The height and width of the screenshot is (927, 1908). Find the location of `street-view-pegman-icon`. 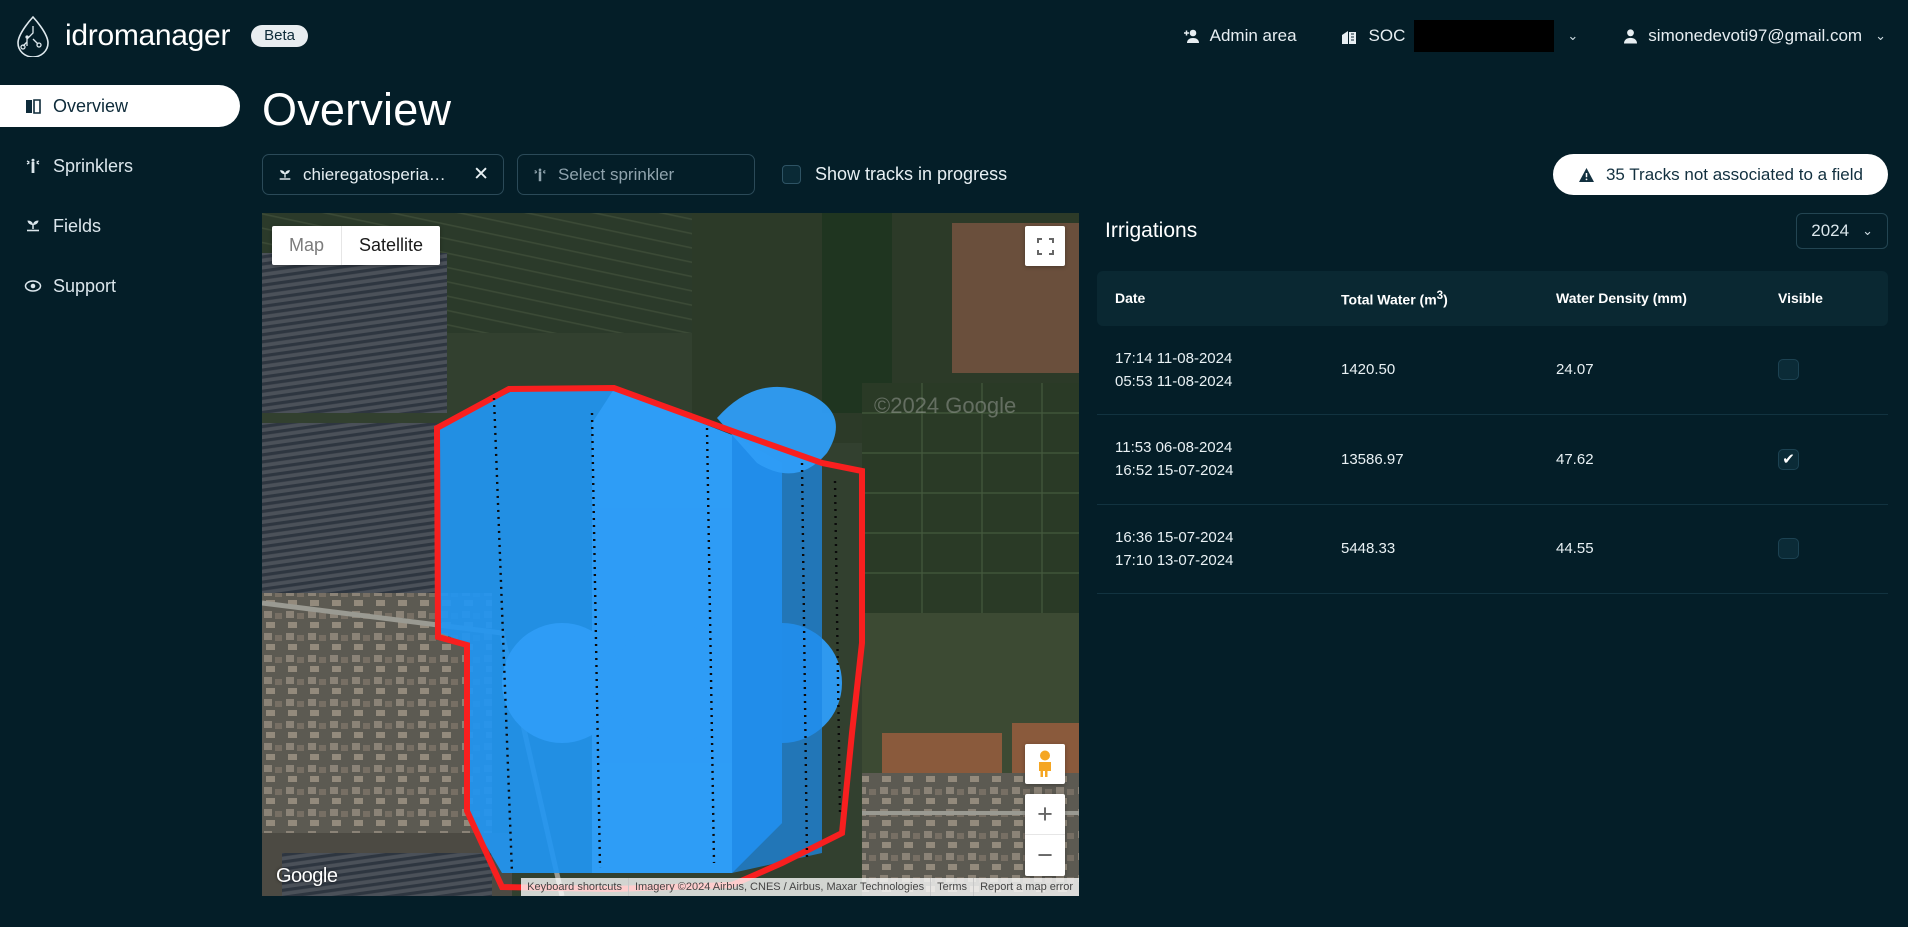

street-view-pegman-icon is located at coordinates (1045, 763).